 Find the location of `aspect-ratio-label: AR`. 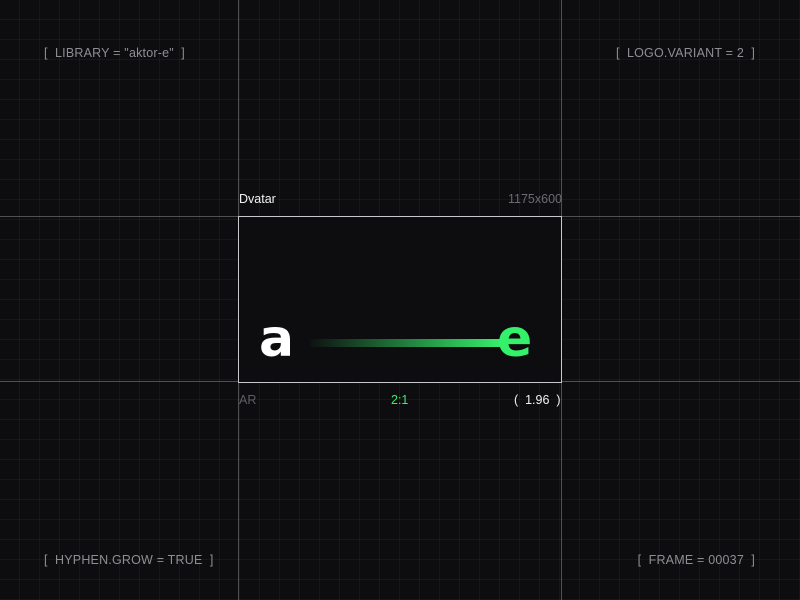

aspect-ratio-label: AR is located at coordinates (248, 400).